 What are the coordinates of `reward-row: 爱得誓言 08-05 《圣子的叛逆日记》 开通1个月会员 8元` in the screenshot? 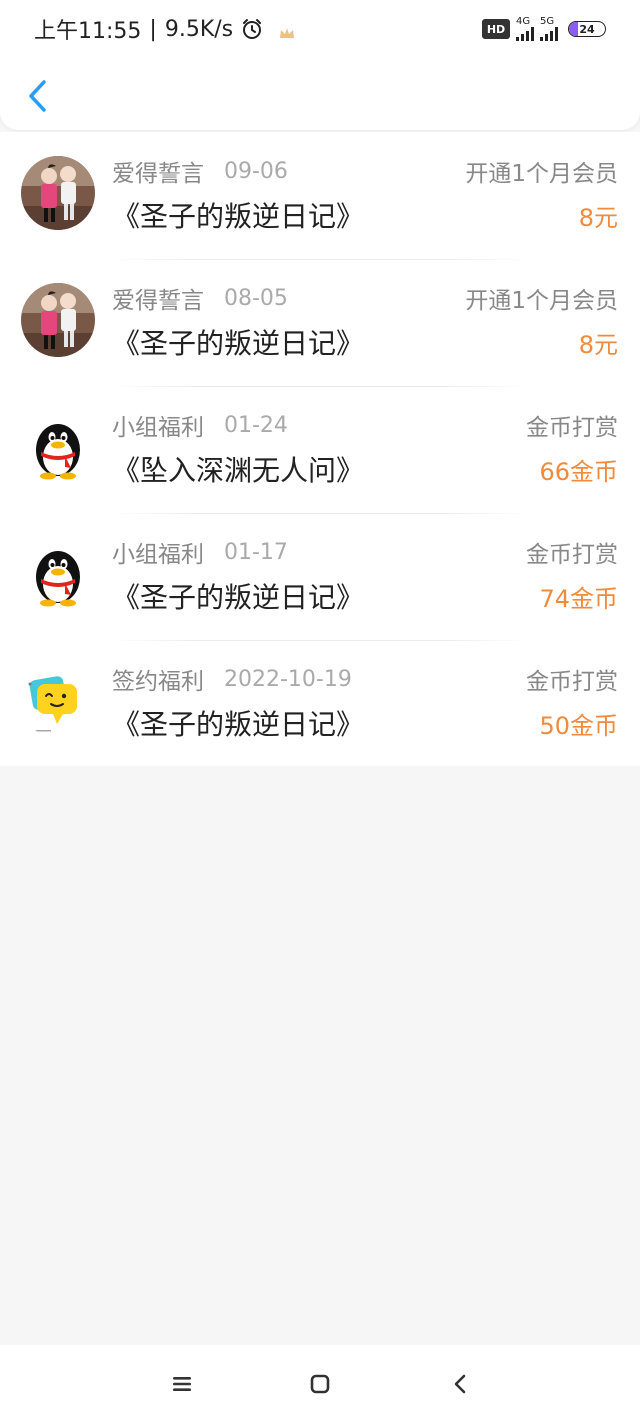 It's located at (320, 322).